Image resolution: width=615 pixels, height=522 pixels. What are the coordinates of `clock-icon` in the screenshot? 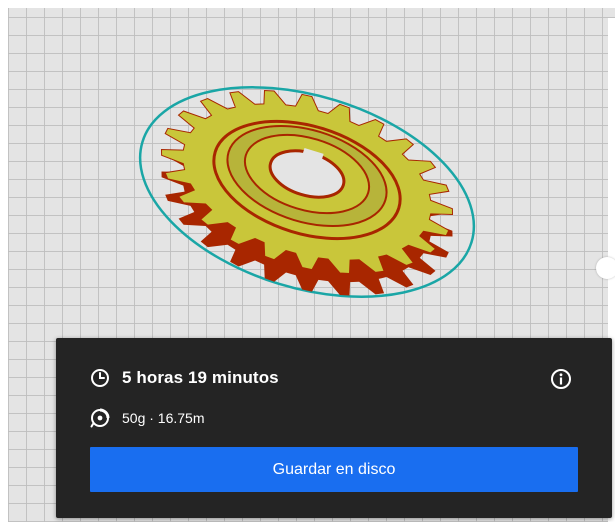 It's located at (100, 378).